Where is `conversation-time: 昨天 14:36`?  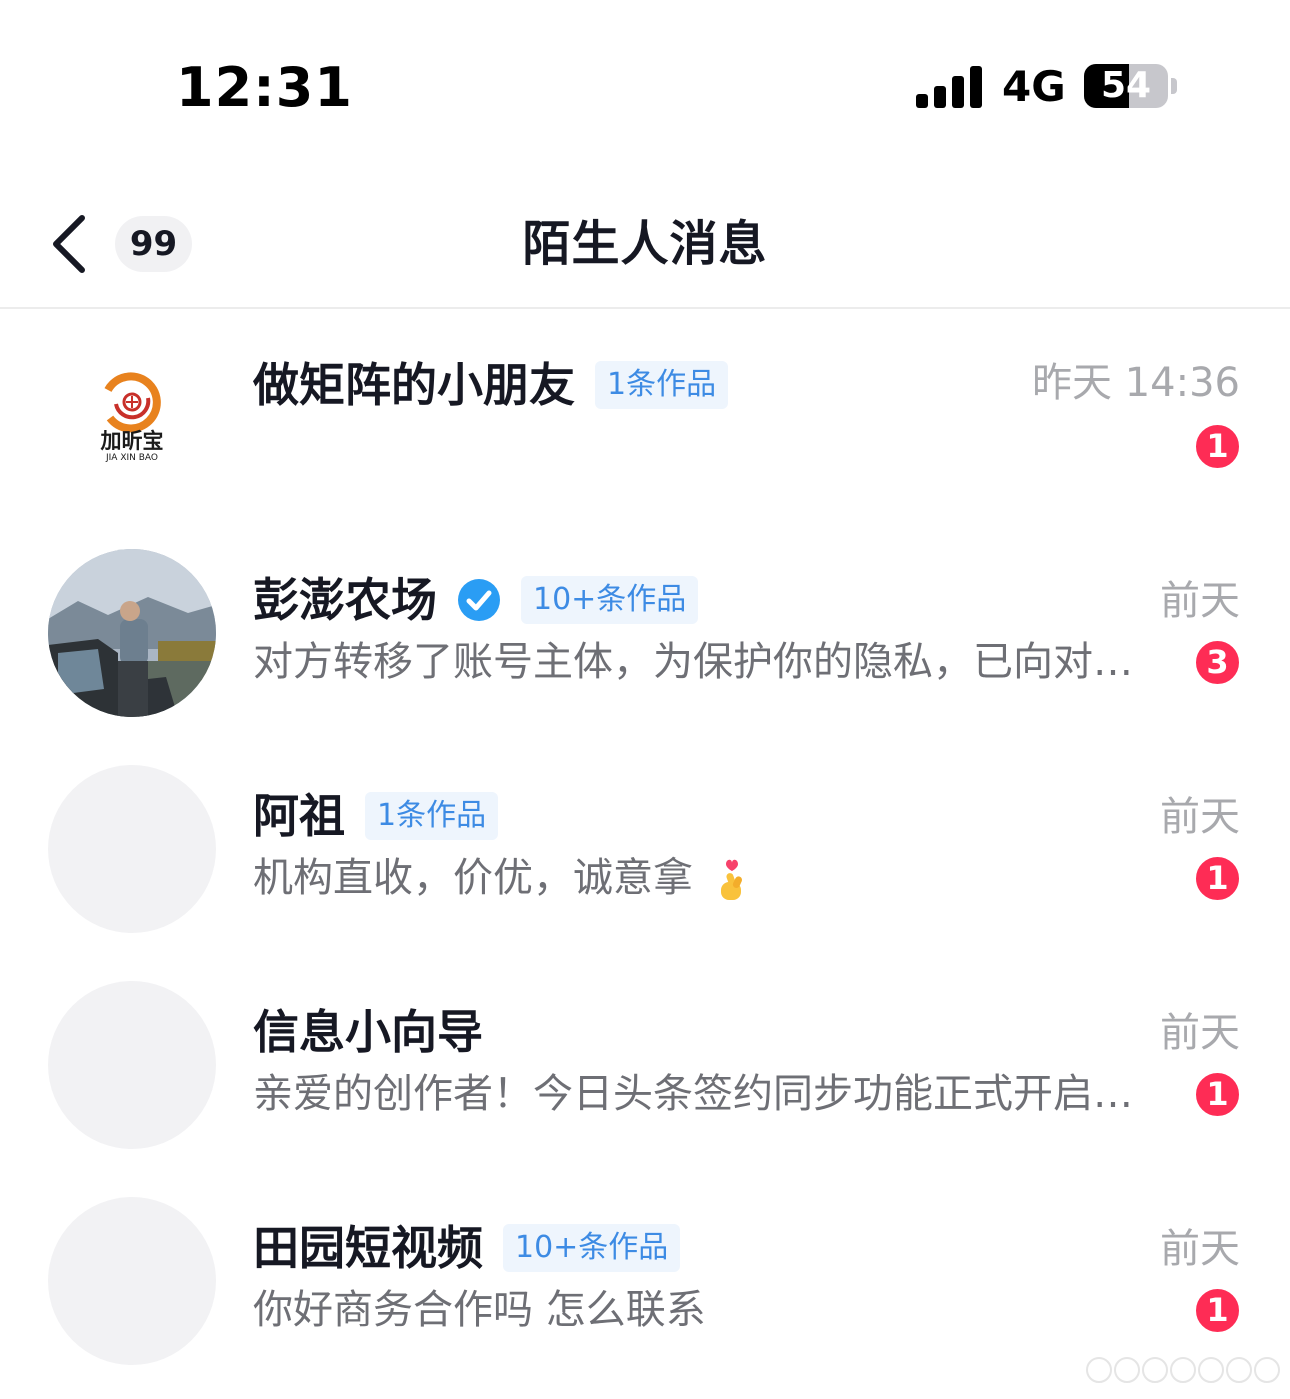 conversation-time: 昨天 14:36 is located at coordinates (1136, 383).